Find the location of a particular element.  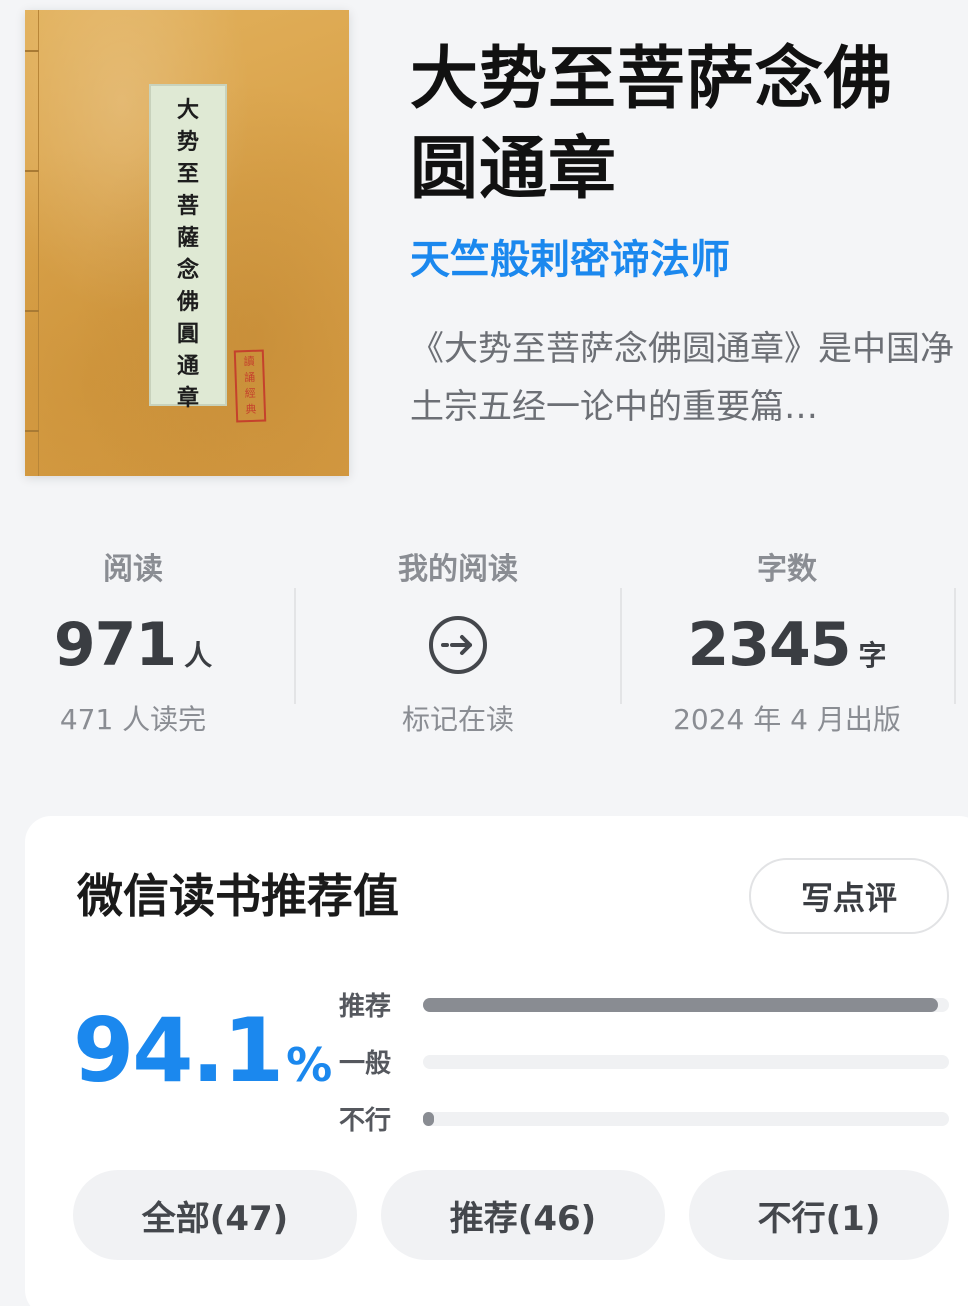

stat-my-reading-label: 我的阅读 is located at coordinates (458, 569).